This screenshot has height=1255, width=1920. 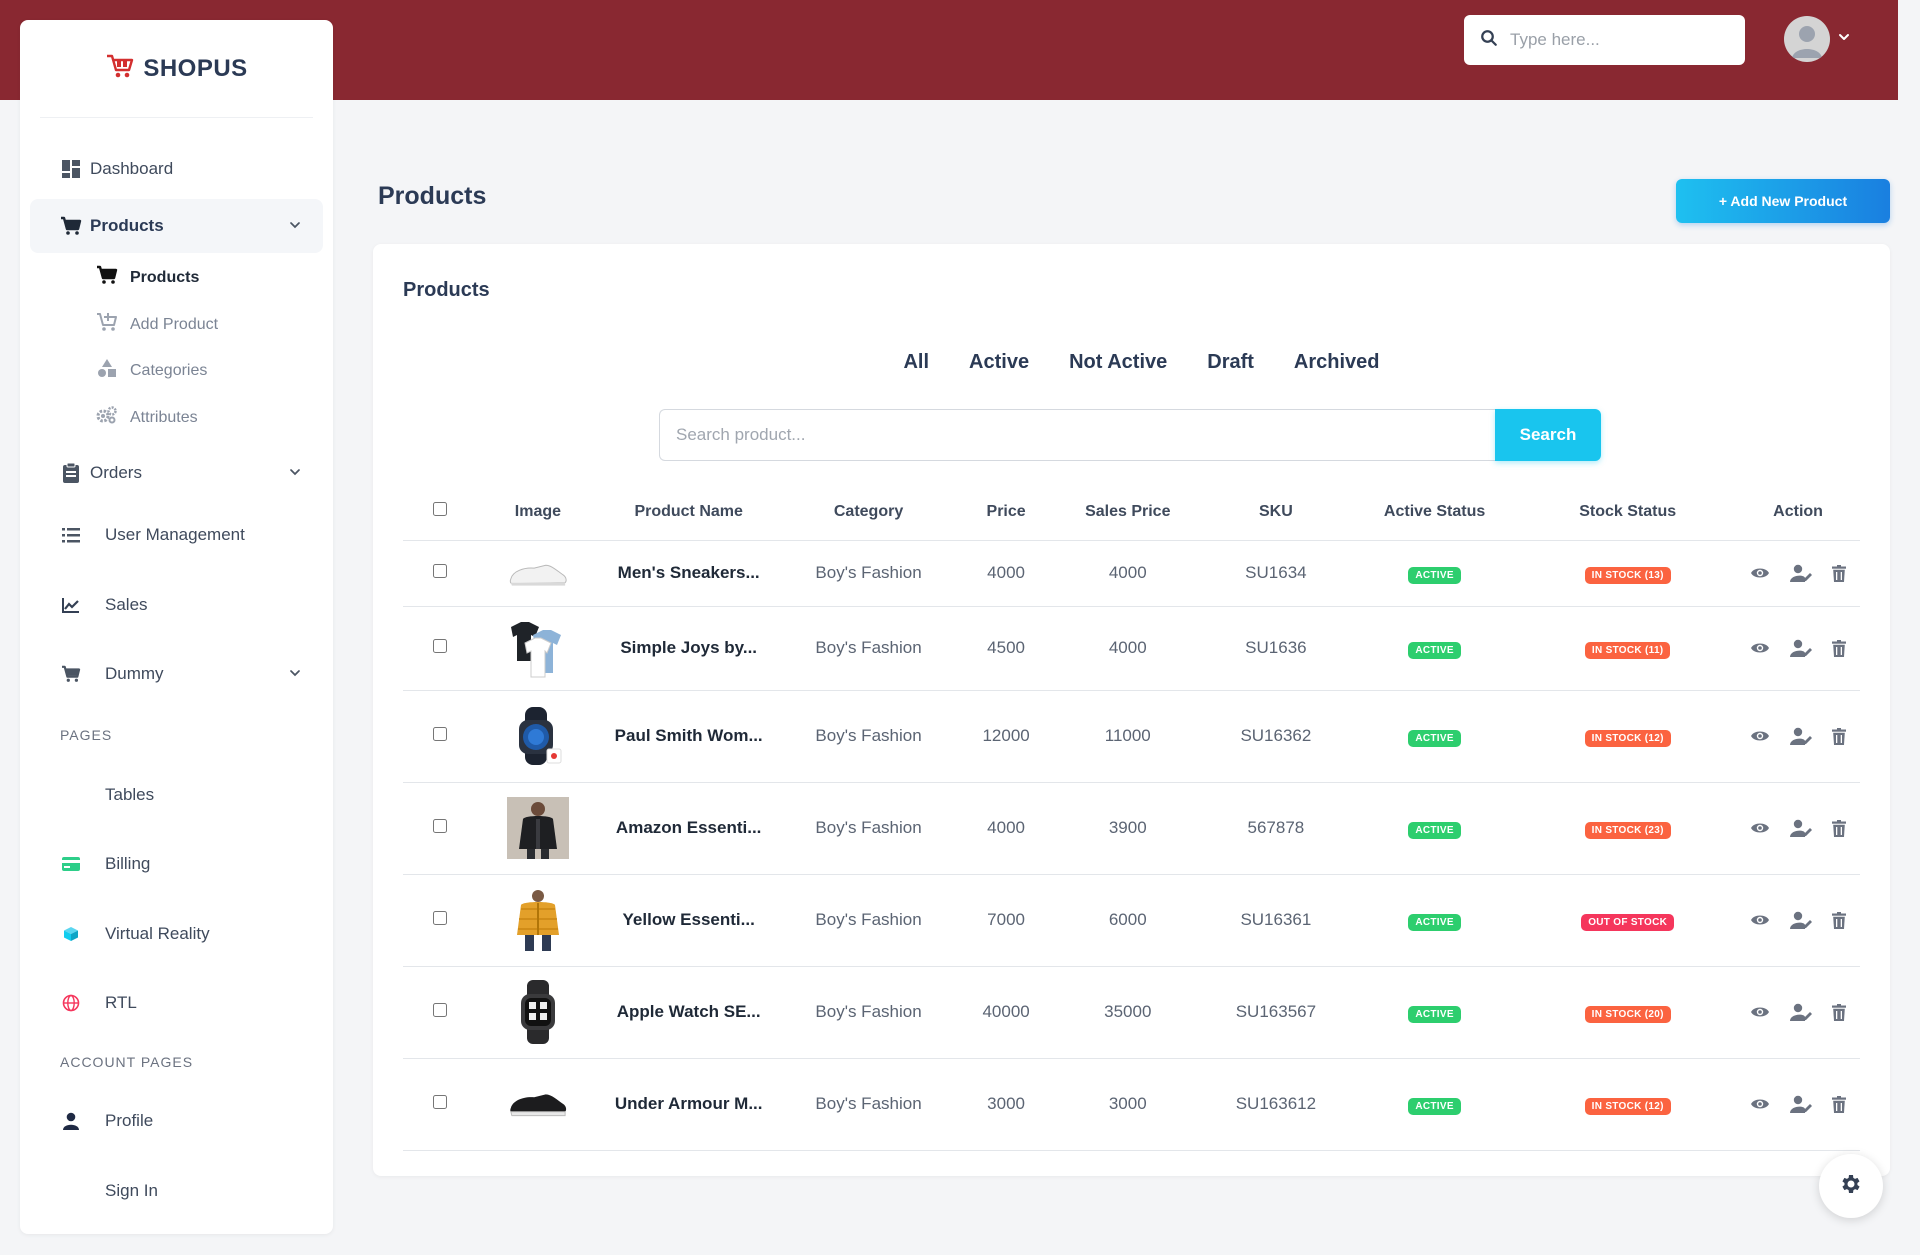 I want to click on product-image-cell, so click(x=538, y=1012).